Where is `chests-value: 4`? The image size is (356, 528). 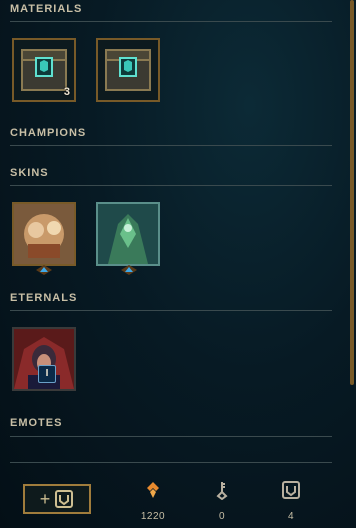
chests-value: 4 is located at coordinates (291, 516).